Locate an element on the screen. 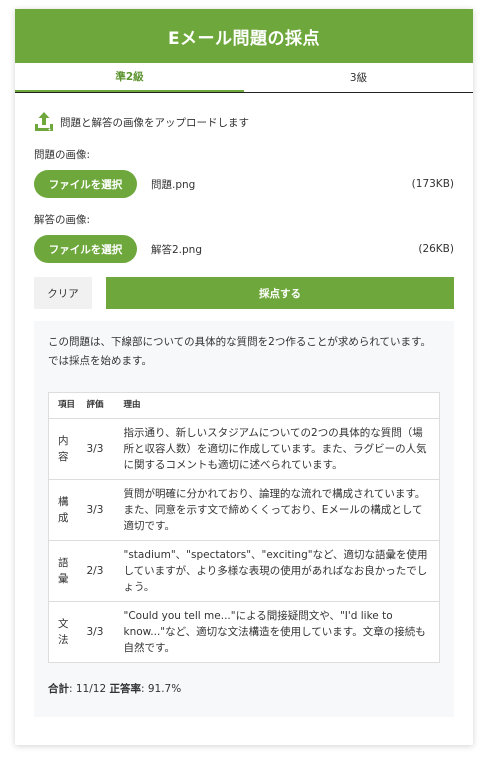 The width and height of the screenshot is (488, 759). question-file-name: 問題.png is located at coordinates (173, 184).